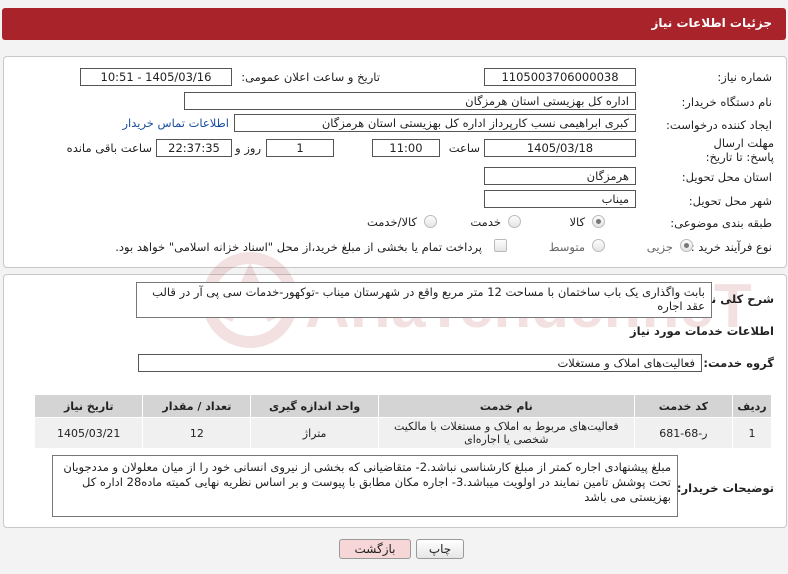  I want to click on contact-buyer-link: اطلاعات تماس خریدار, so click(175, 123).